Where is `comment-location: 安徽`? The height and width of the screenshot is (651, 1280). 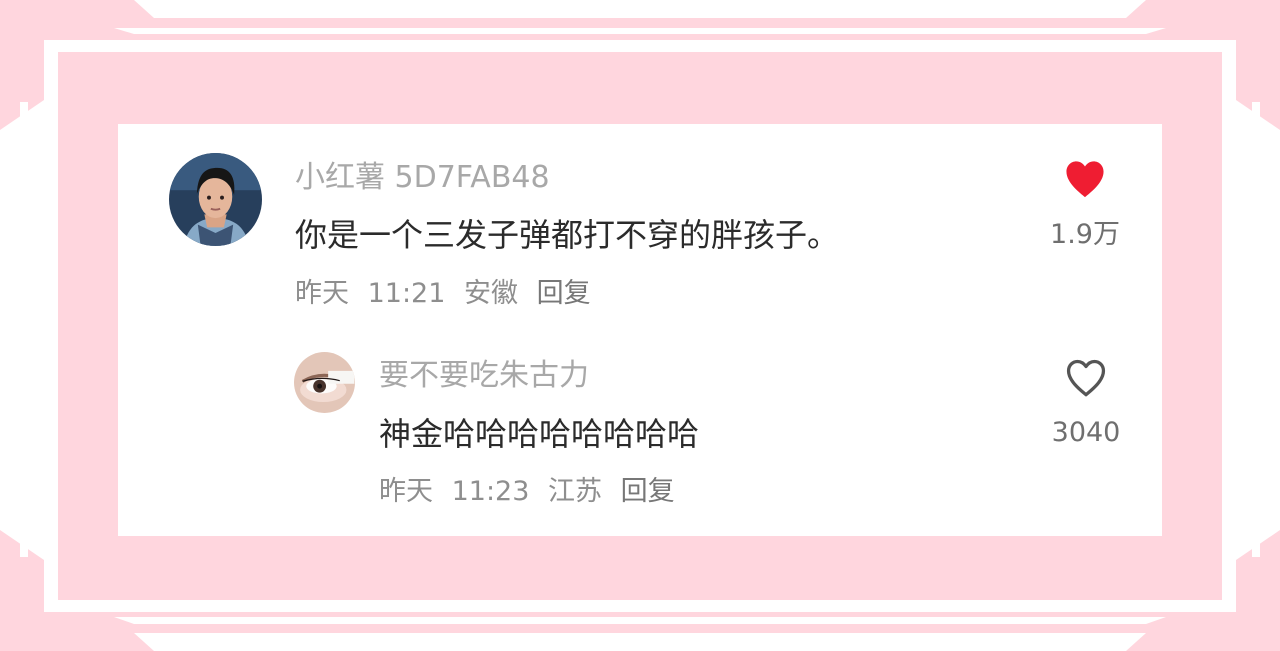
comment-location: 安徽 is located at coordinates (491, 293).